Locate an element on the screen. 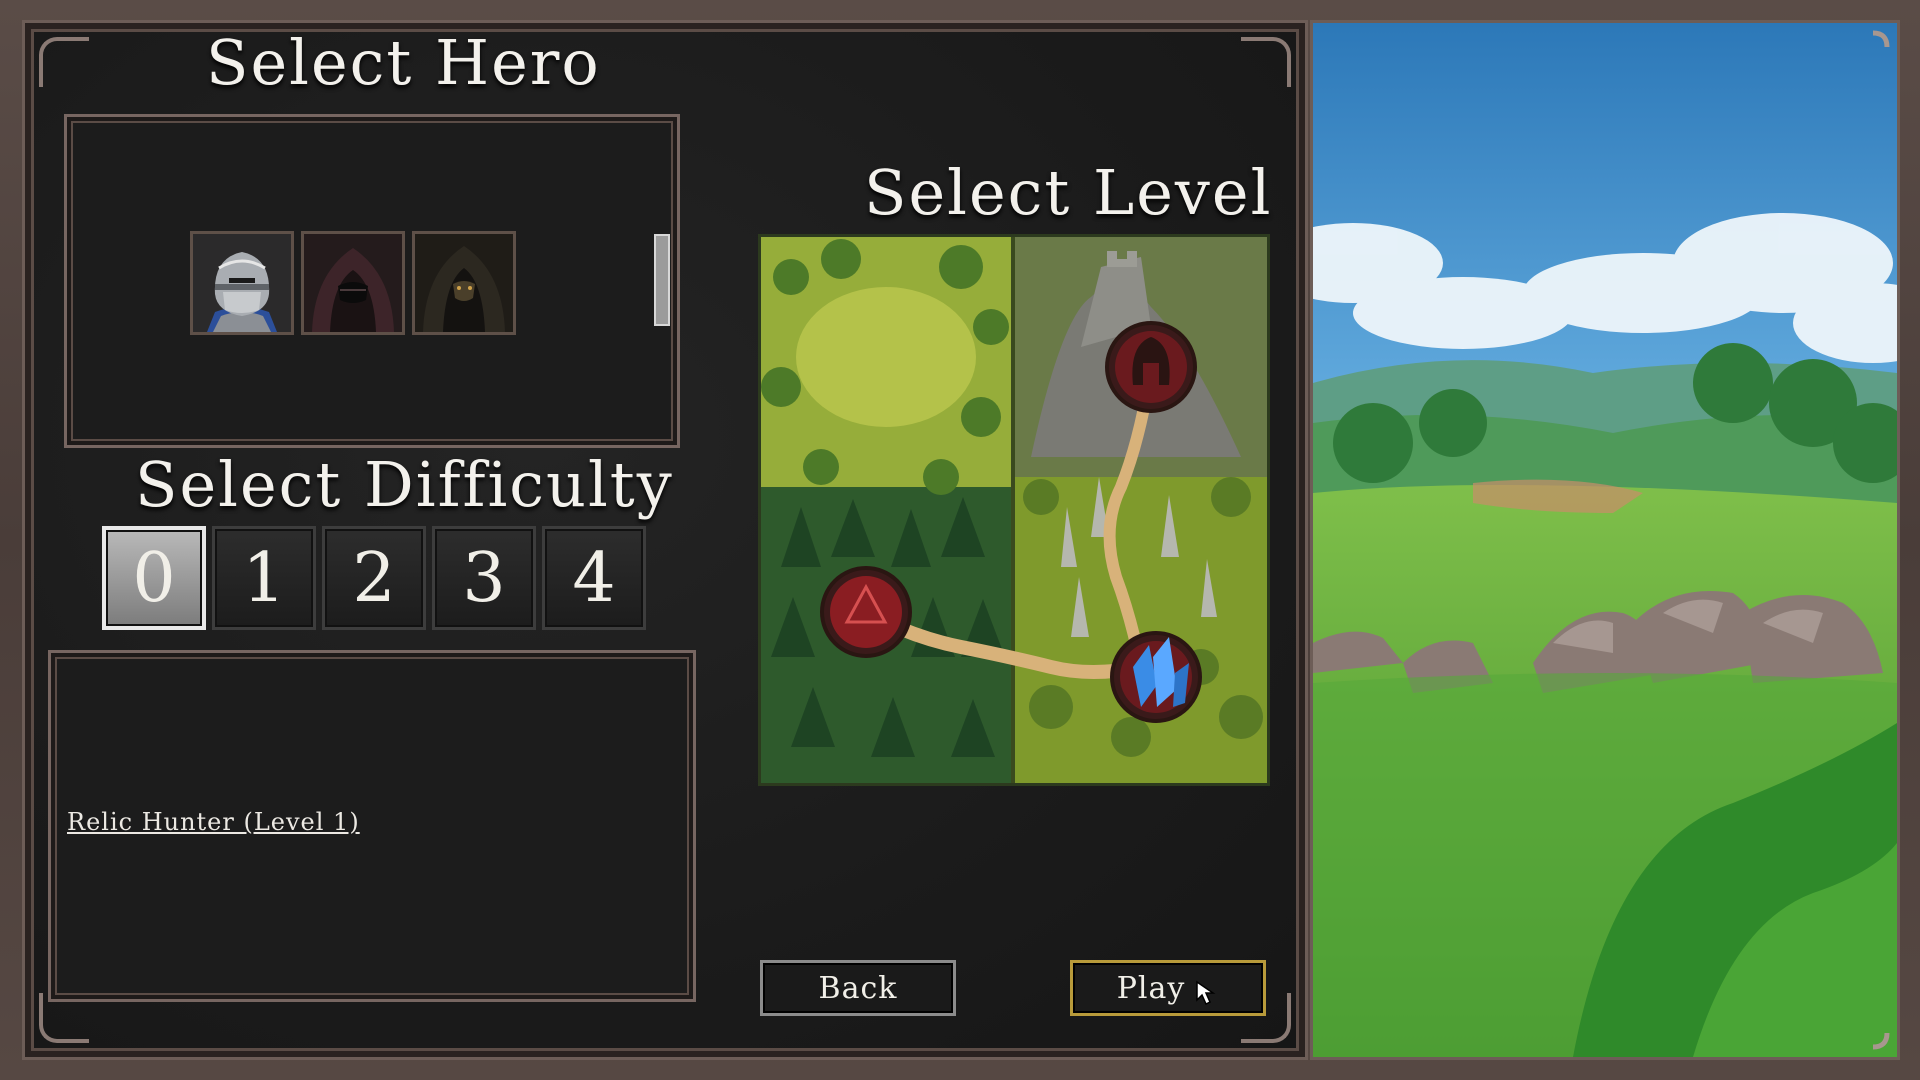  hero-portrait-knight is located at coordinates (242, 283).